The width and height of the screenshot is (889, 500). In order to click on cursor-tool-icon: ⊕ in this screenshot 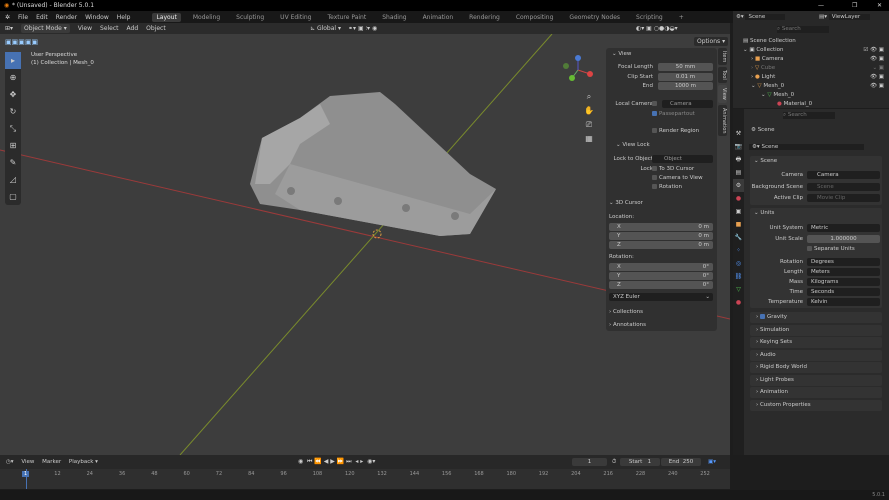, I will do `click(13, 77)`.